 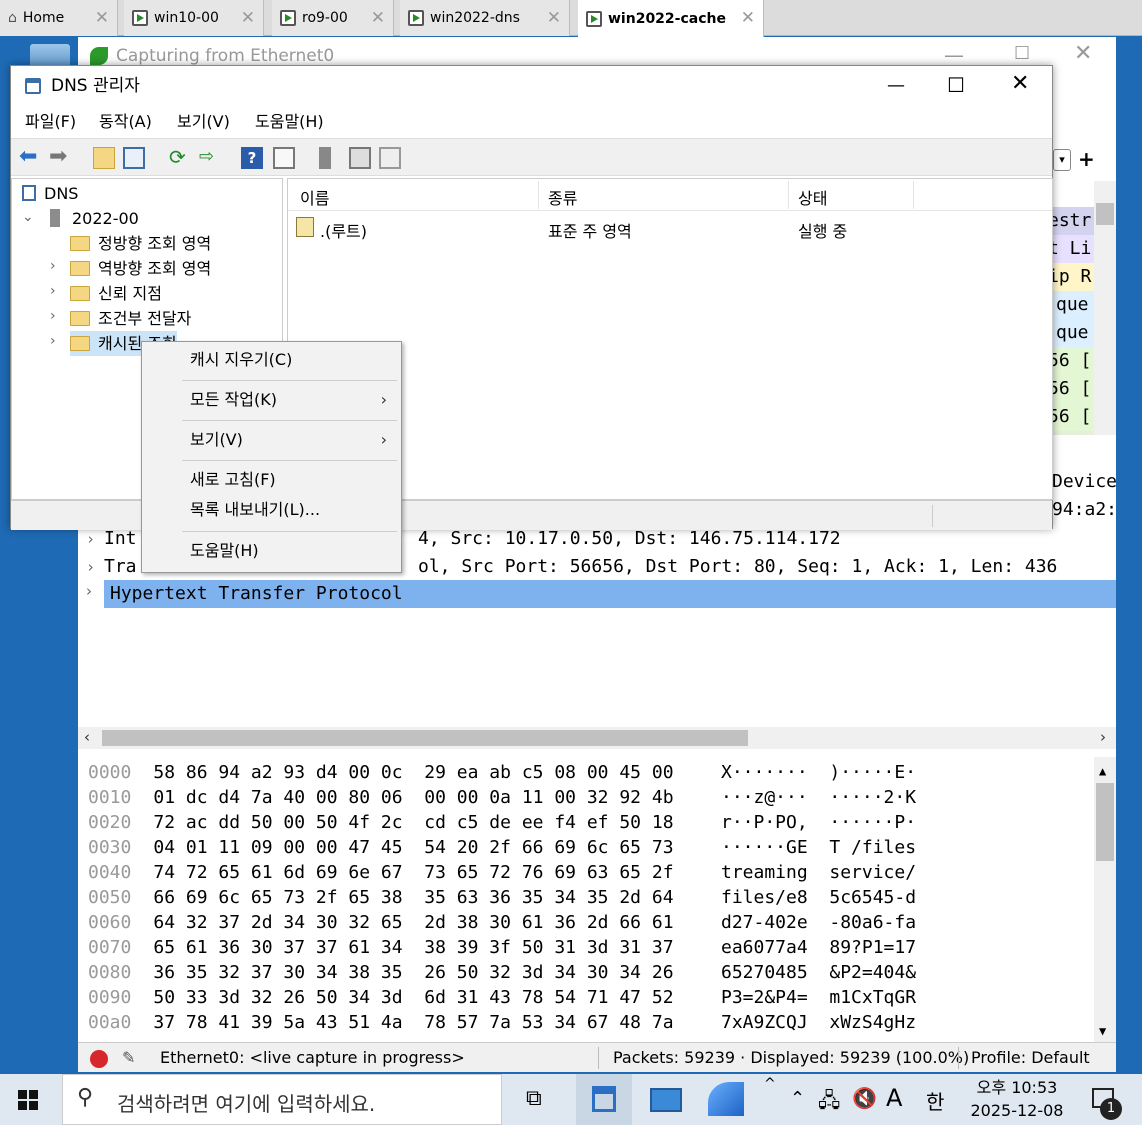 What do you see at coordinates (128, 1058) in the screenshot?
I see `edit-comment-icon: ✎` at bounding box center [128, 1058].